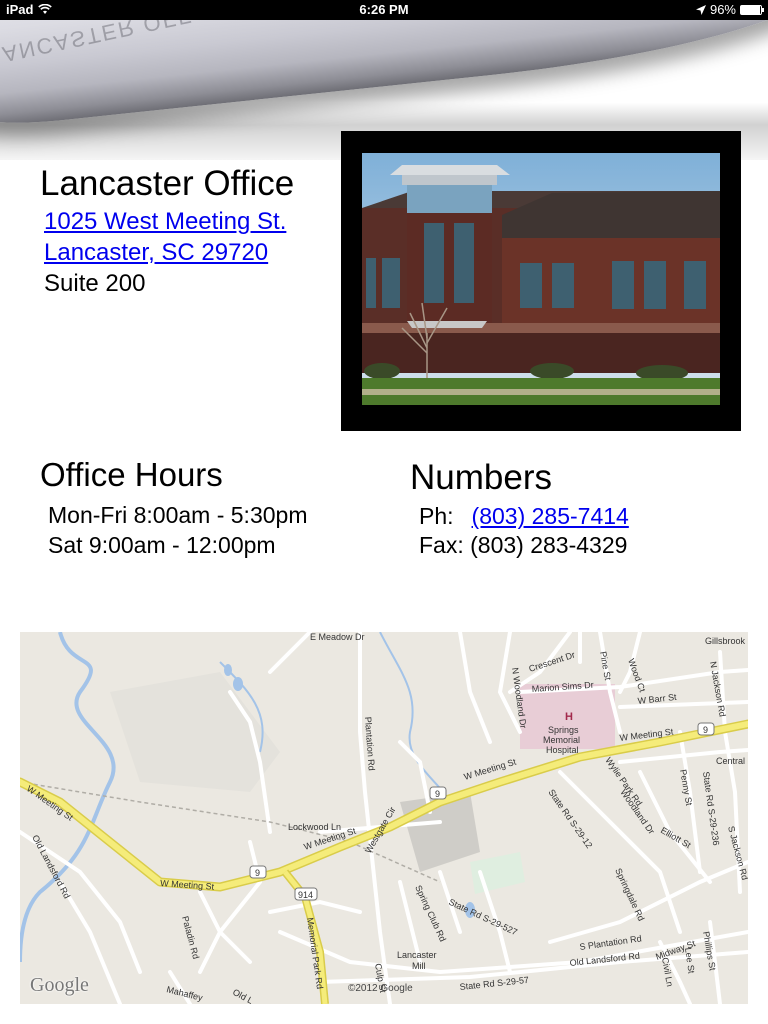 The width and height of the screenshot is (768, 1024). What do you see at coordinates (730, 761) in the screenshot?
I see `map-label-central: Central` at bounding box center [730, 761].